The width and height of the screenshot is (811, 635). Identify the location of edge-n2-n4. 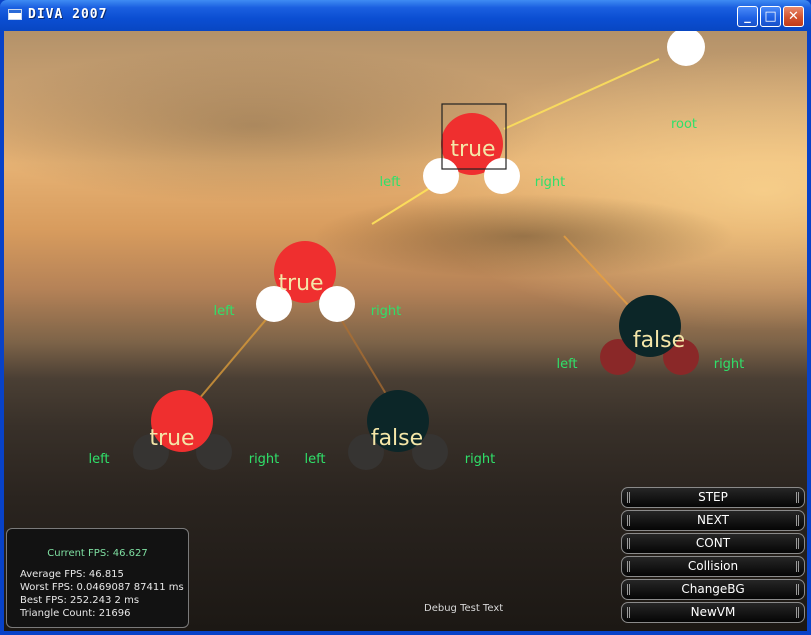
(234, 357).